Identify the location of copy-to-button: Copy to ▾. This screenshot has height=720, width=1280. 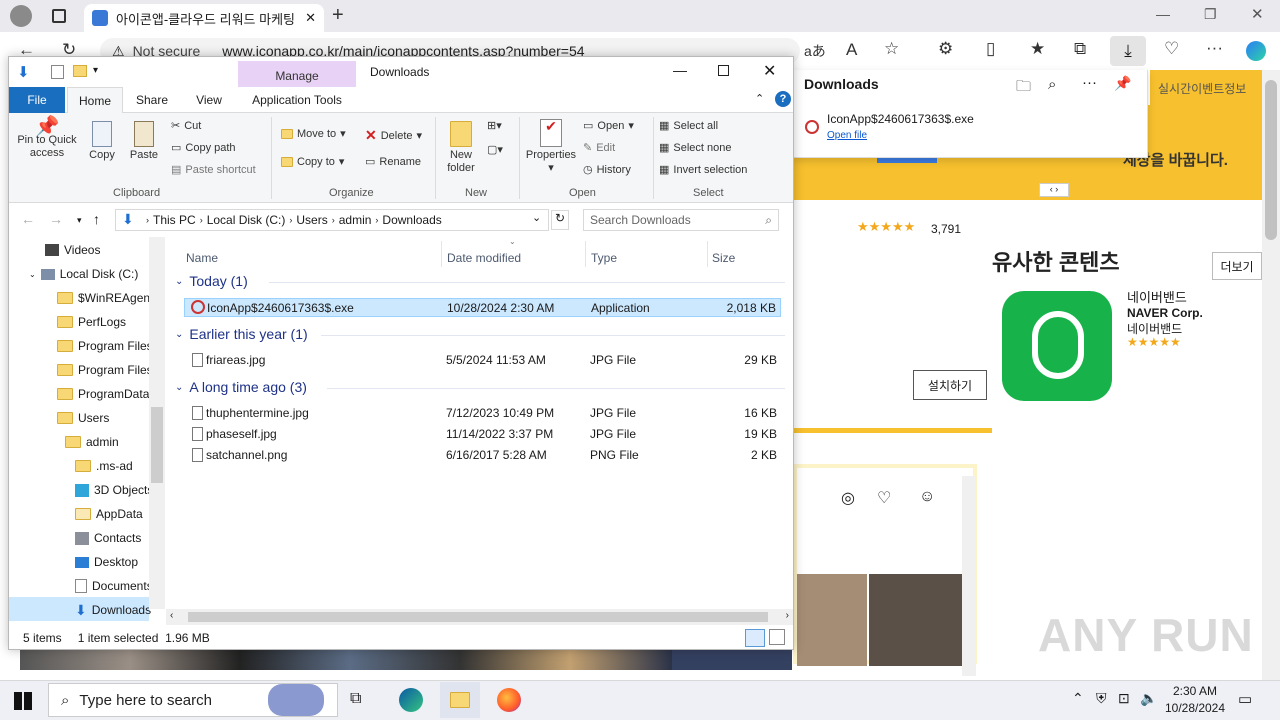
(312, 161).